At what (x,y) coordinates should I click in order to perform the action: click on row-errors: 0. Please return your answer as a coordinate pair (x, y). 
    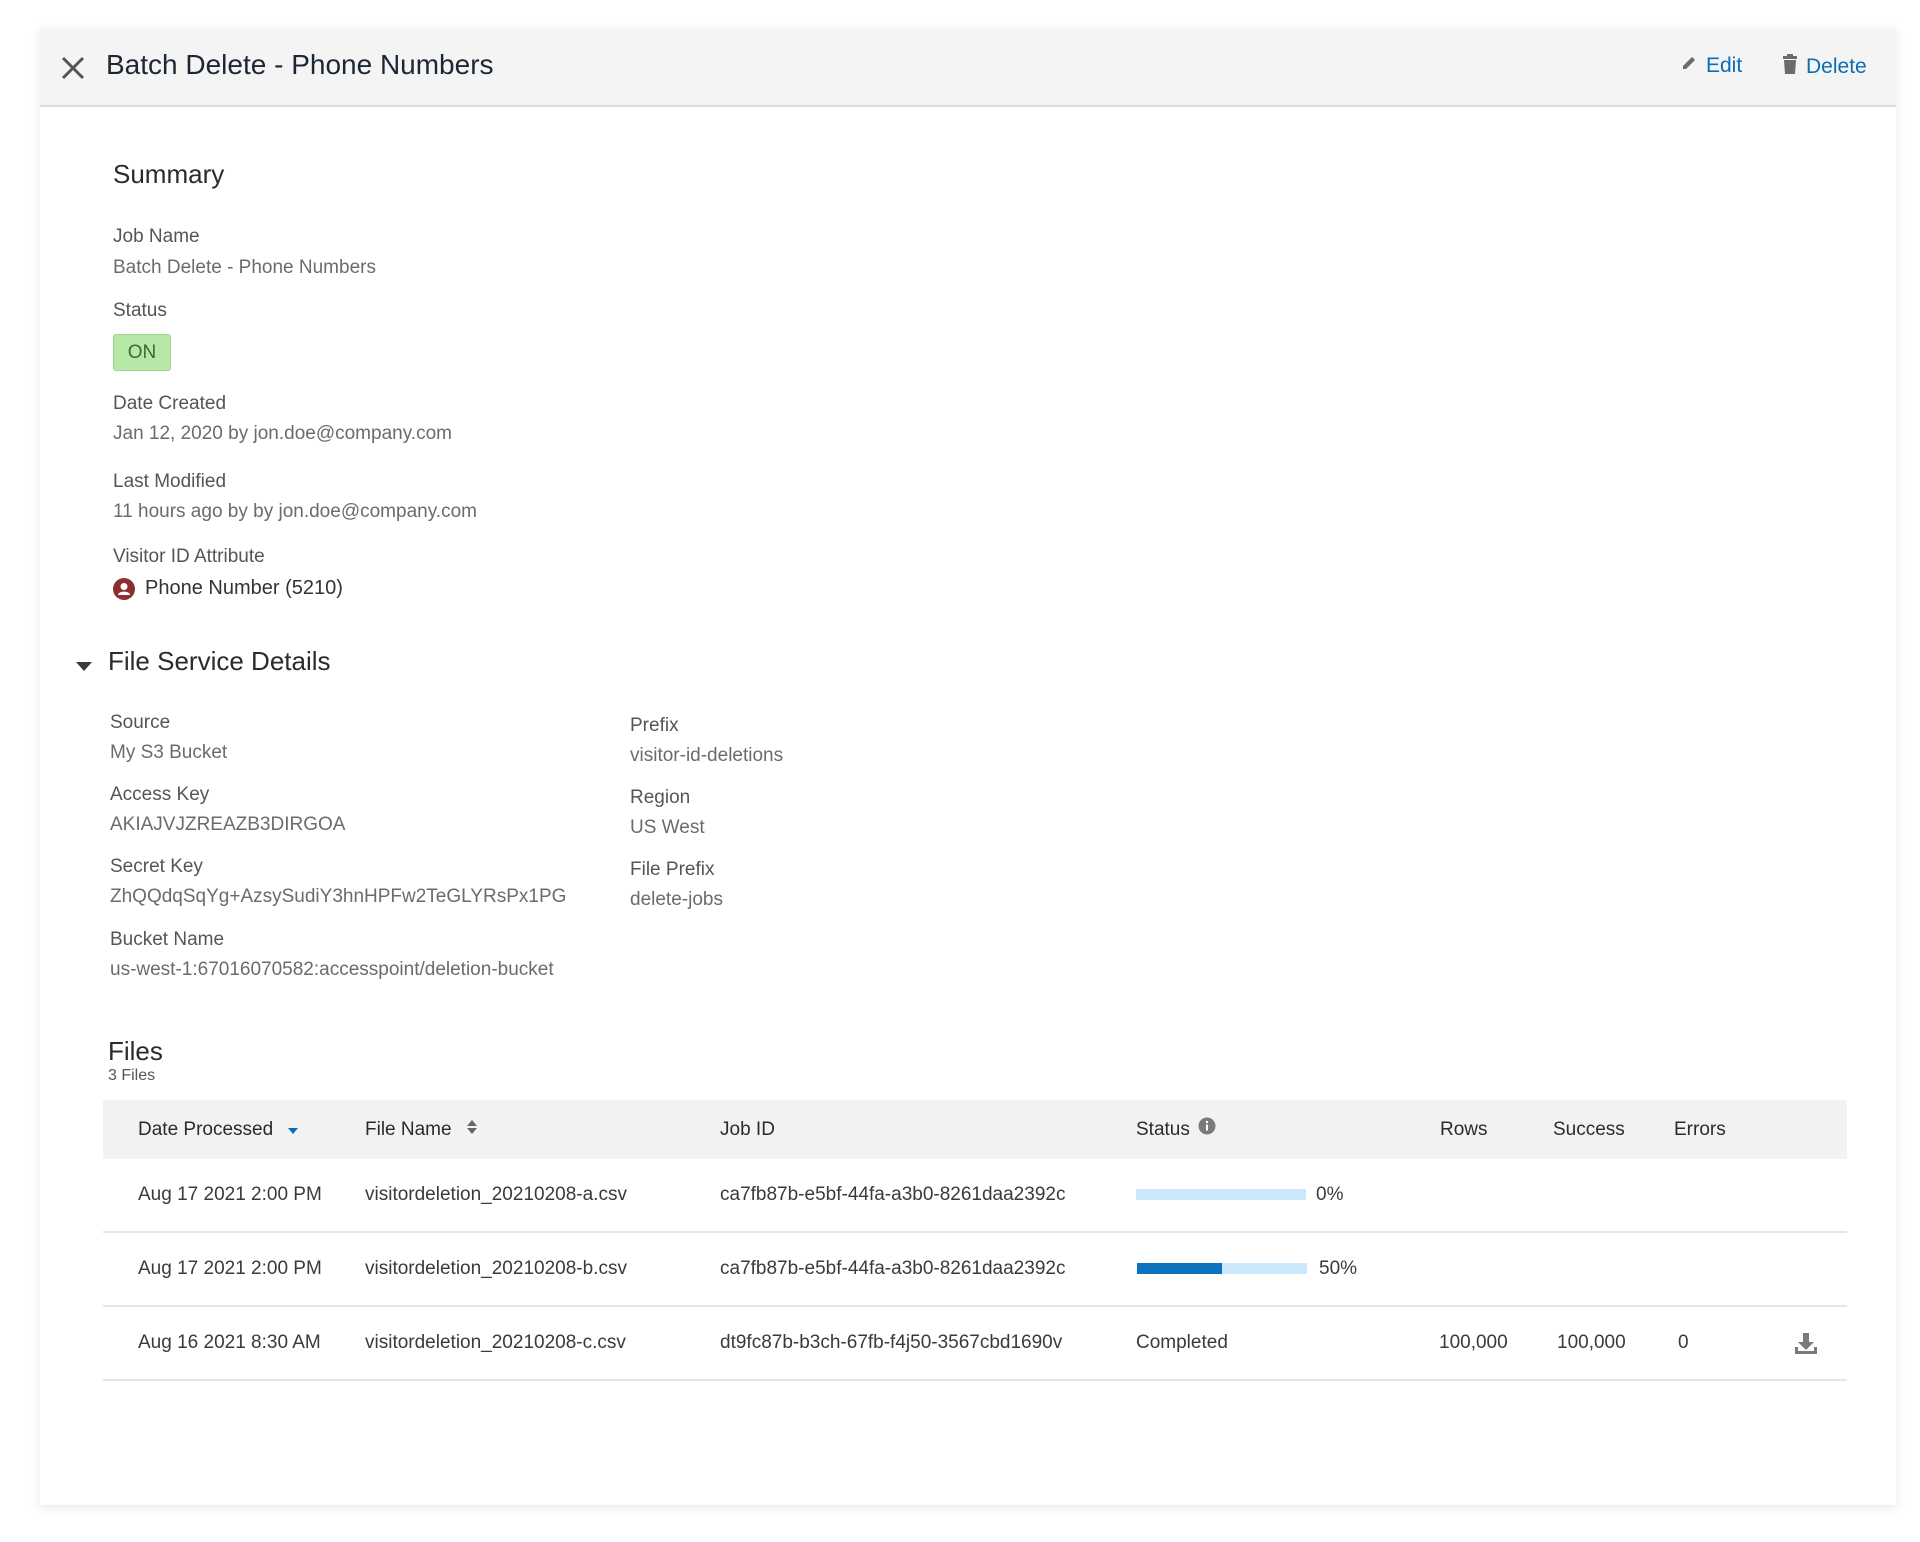
    Looking at the image, I should click on (1683, 1342).